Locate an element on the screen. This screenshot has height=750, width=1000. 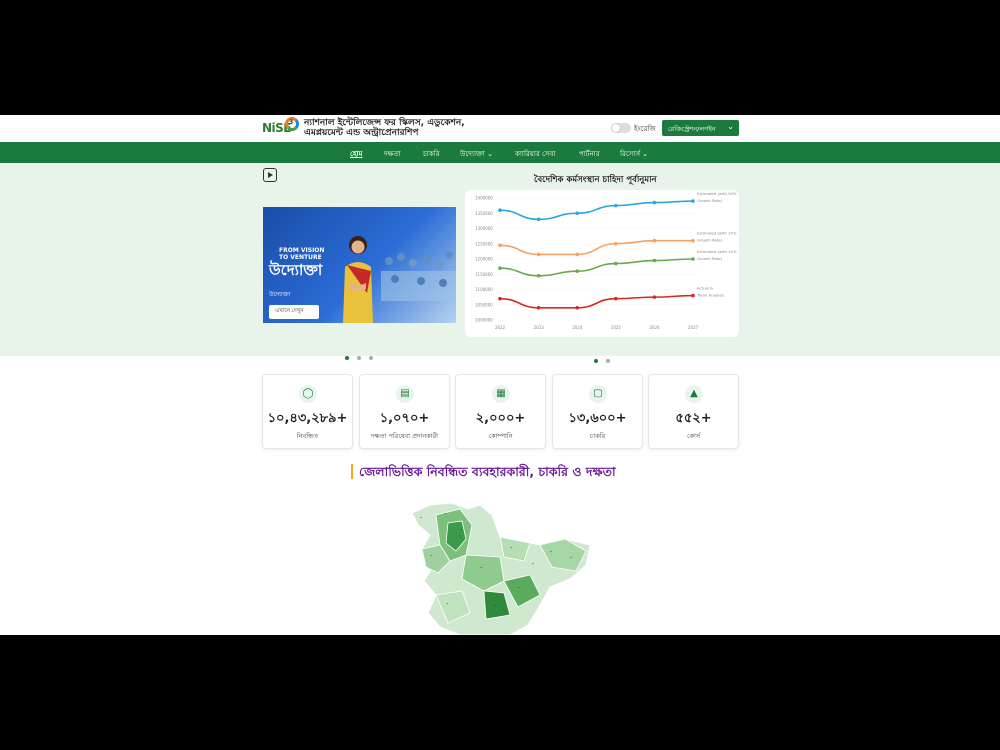
banner-line1: FROM VISION is located at coordinates (302, 250).